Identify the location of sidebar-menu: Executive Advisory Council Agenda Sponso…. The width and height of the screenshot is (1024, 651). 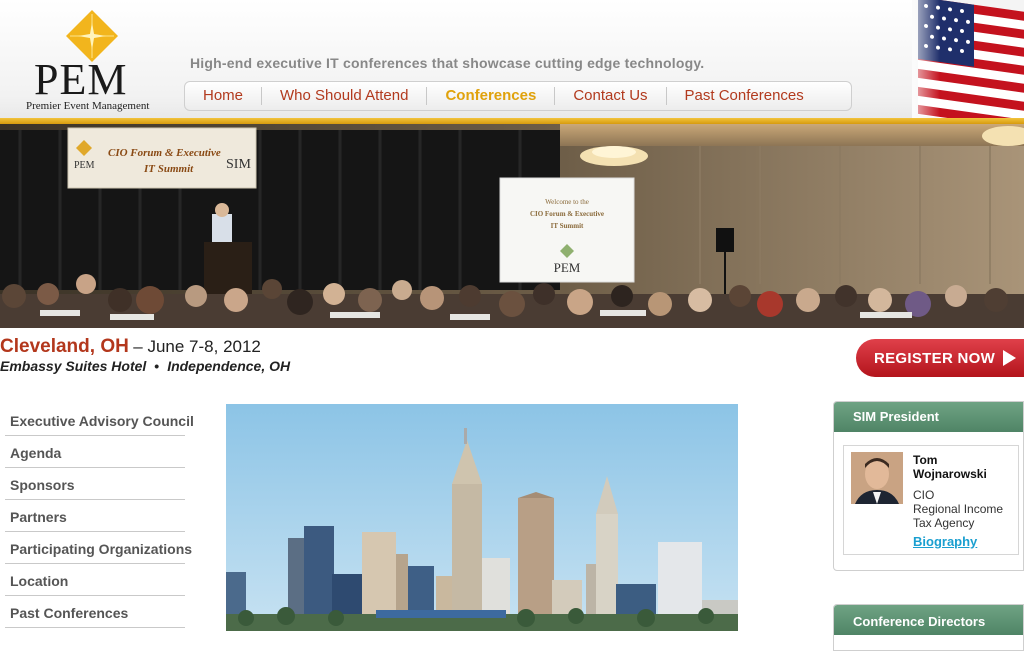
(99, 516).